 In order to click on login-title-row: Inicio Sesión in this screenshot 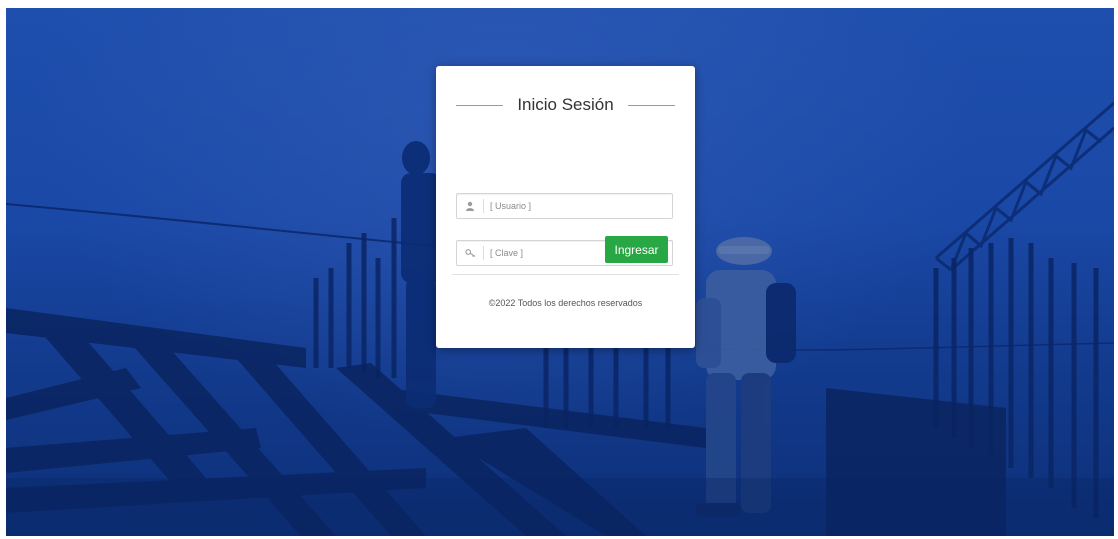, I will do `click(566, 105)`.